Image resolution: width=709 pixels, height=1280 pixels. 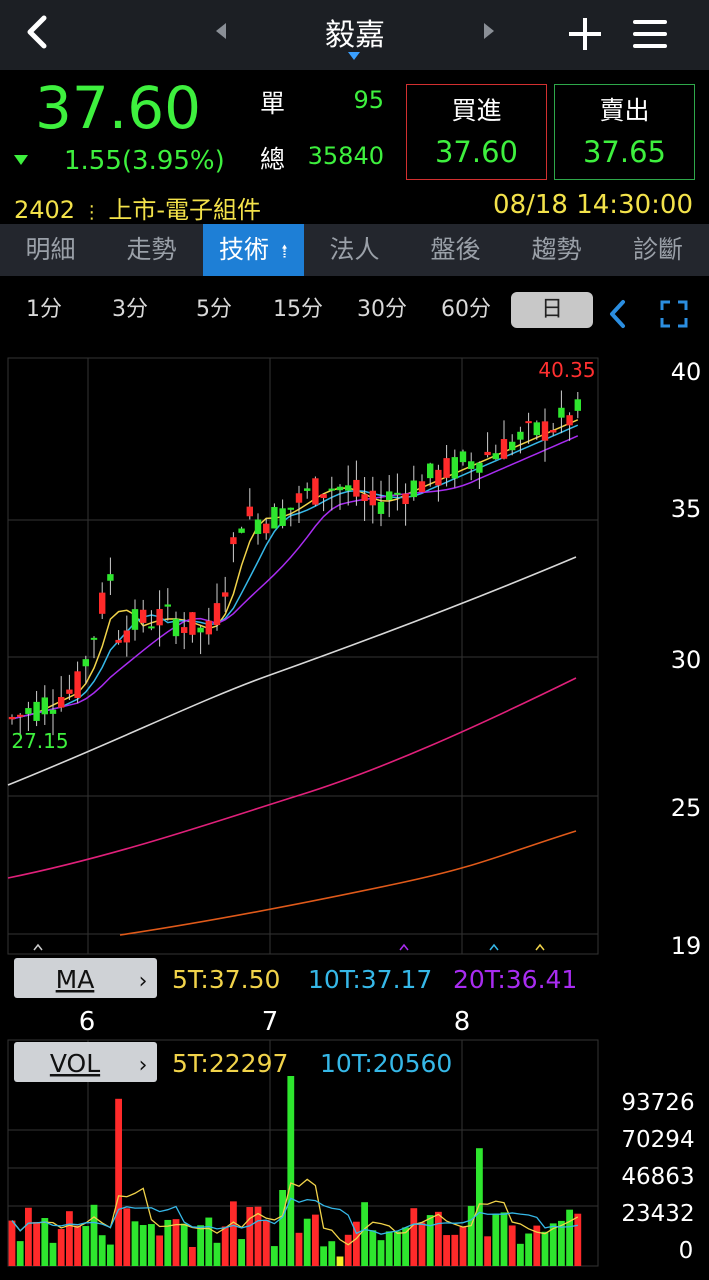 What do you see at coordinates (585, 34) in the screenshot?
I see `plus-icon` at bounding box center [585, 34].